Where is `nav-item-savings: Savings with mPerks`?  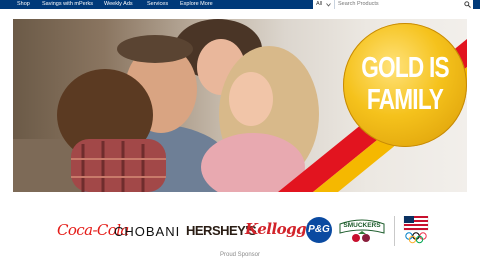 nav-item-savings: Savings with mPerks is located at coordinates (67, 4).